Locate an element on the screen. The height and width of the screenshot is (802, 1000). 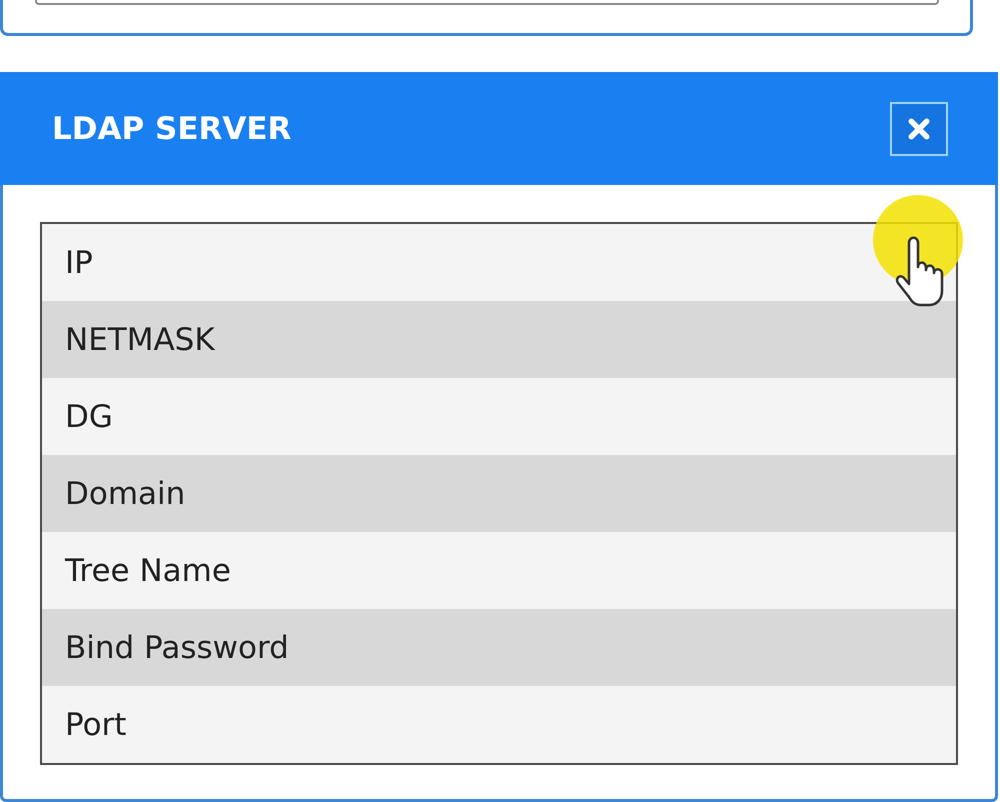
table-row: IP is located at coordinates (499, 262).